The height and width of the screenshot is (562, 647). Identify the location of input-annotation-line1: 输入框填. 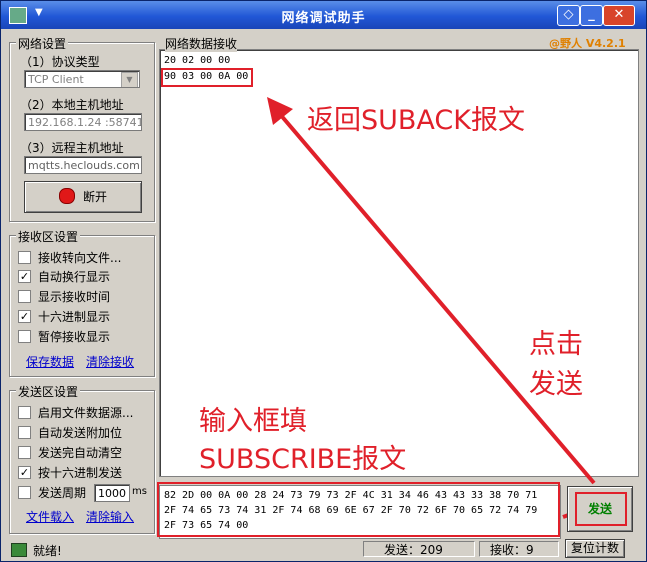
(253, 421).